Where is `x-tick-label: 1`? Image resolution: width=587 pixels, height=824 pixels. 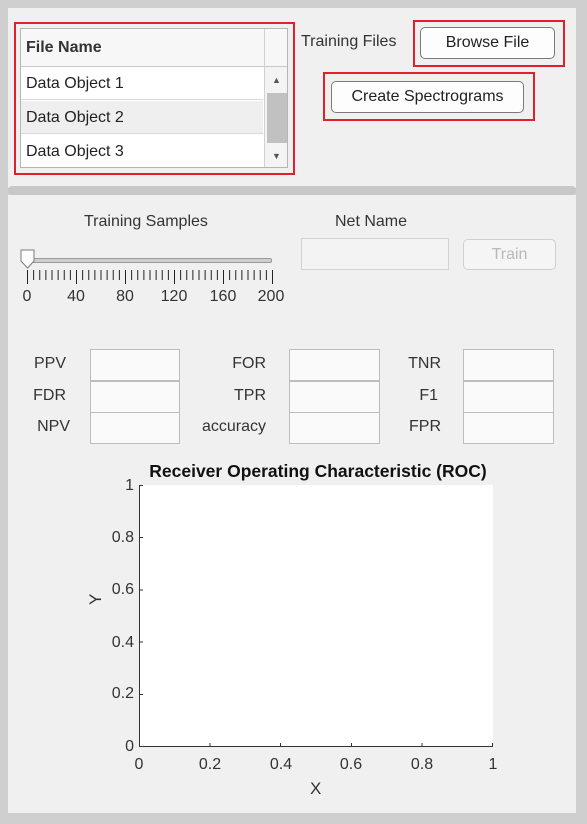
x-tick-label: 1 is located at coordinates (493, 764).